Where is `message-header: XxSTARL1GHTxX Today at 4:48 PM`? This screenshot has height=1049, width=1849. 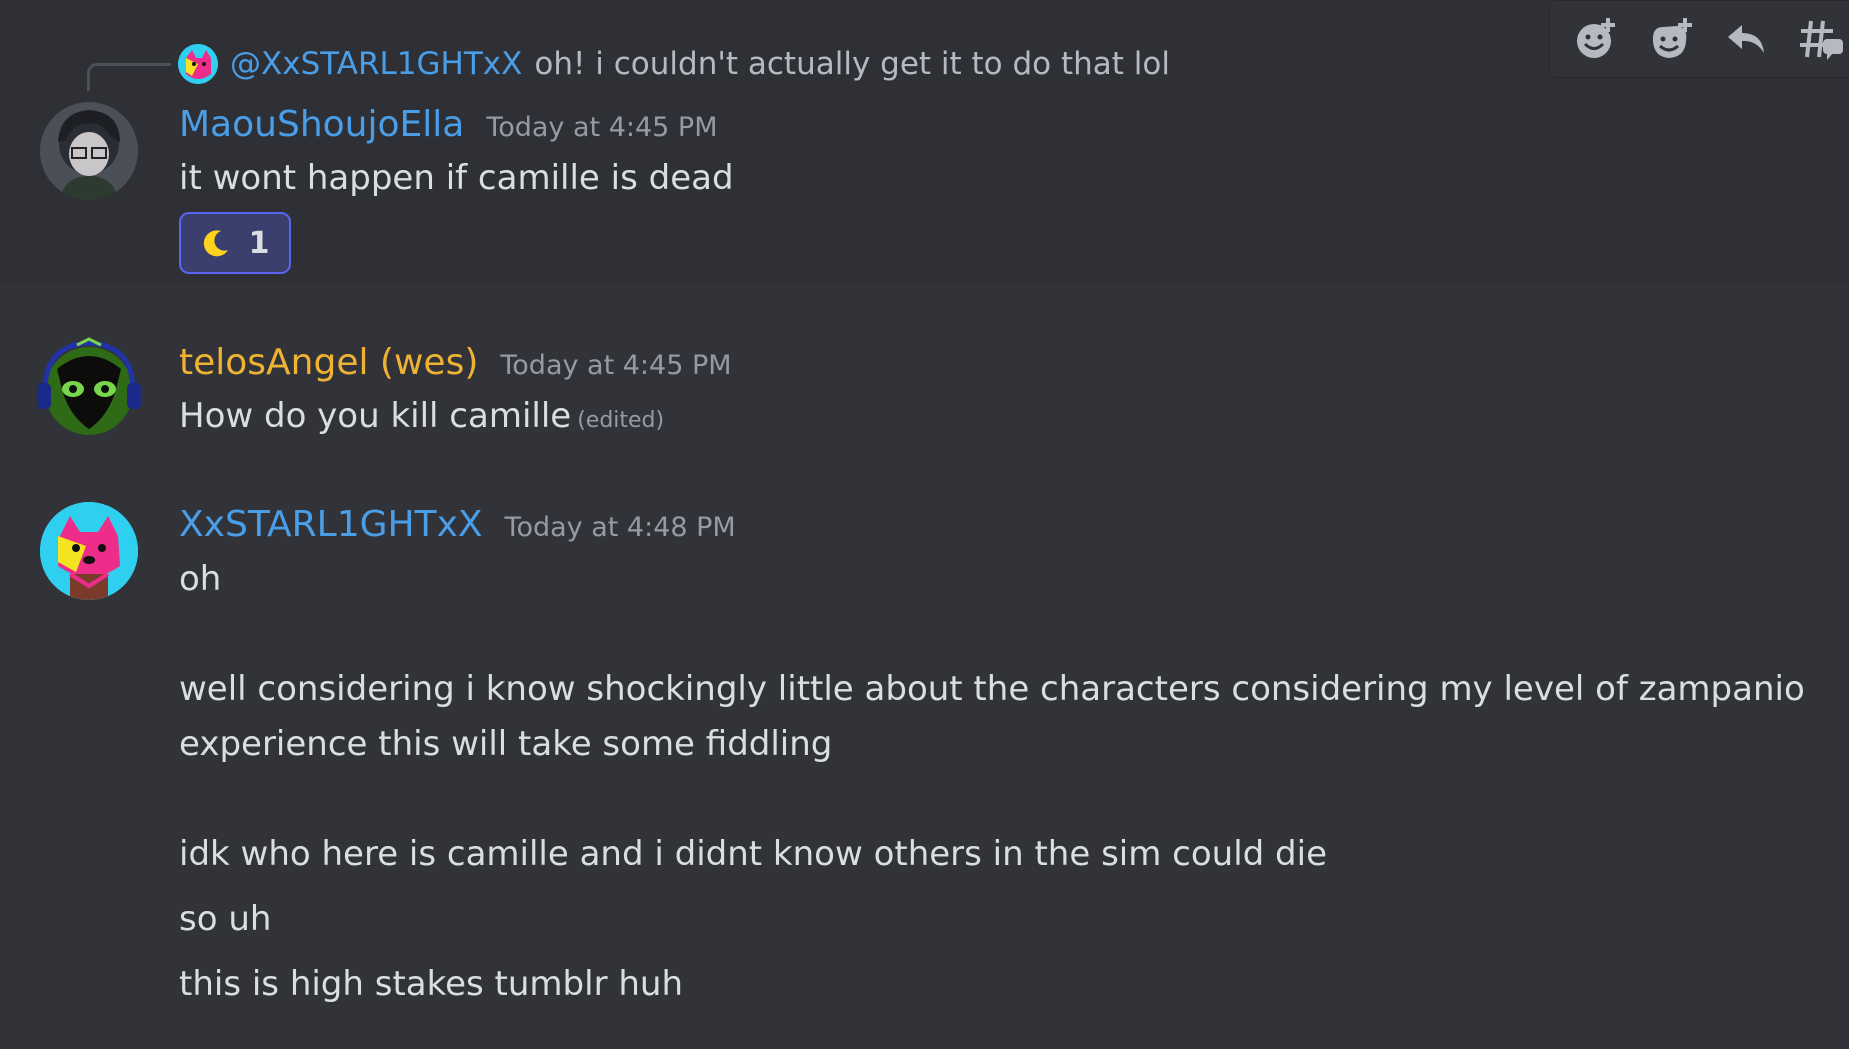
message-header: XxSTARL1GHTxX Today at 4:48 PM is located at coordinates (457, 524).